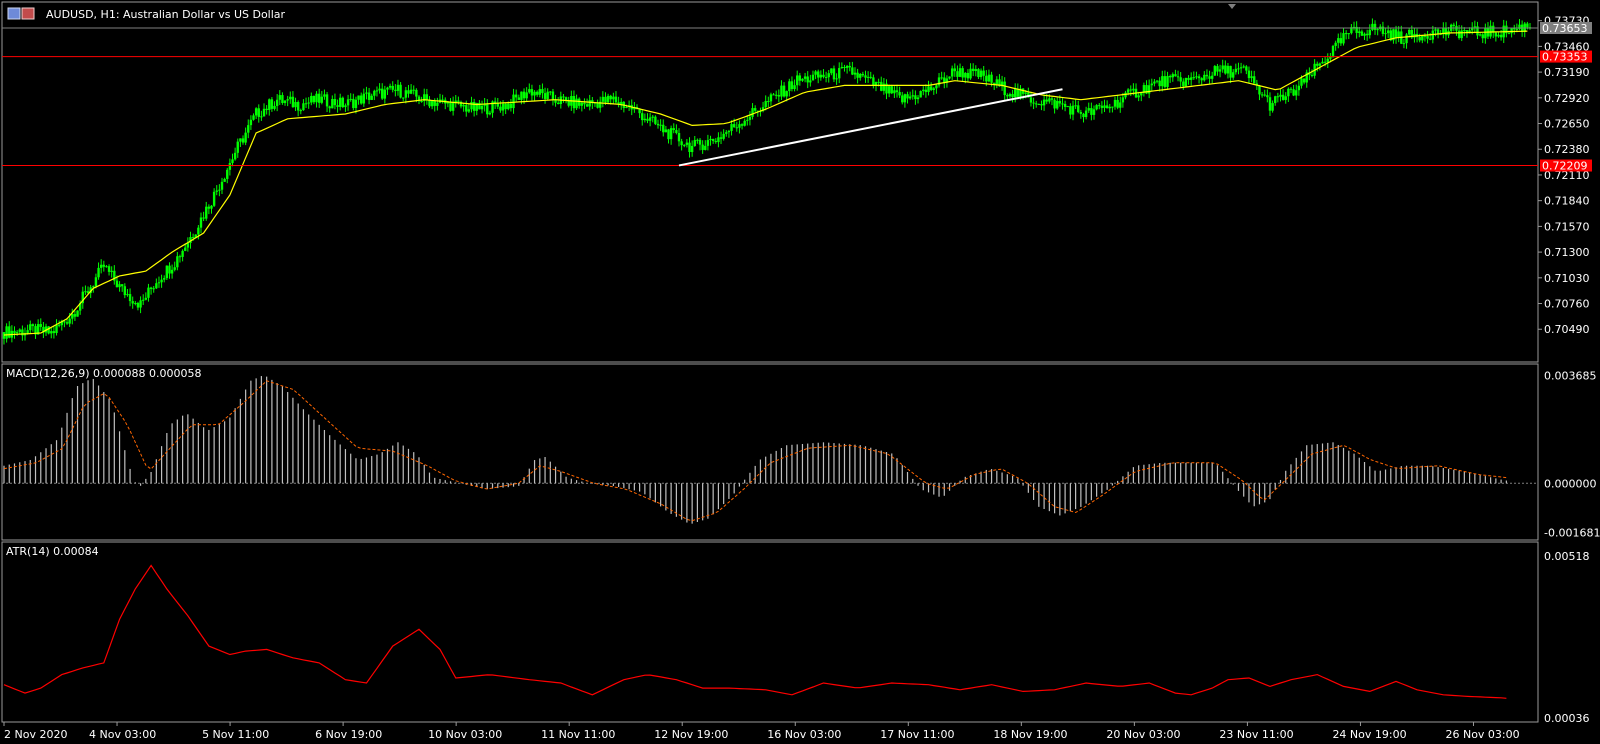 This screenshot has width=1600, height=744. Describe the element at coordinates (1232, 6) in the screenshot. I see `shift-marker-icon` at that location.